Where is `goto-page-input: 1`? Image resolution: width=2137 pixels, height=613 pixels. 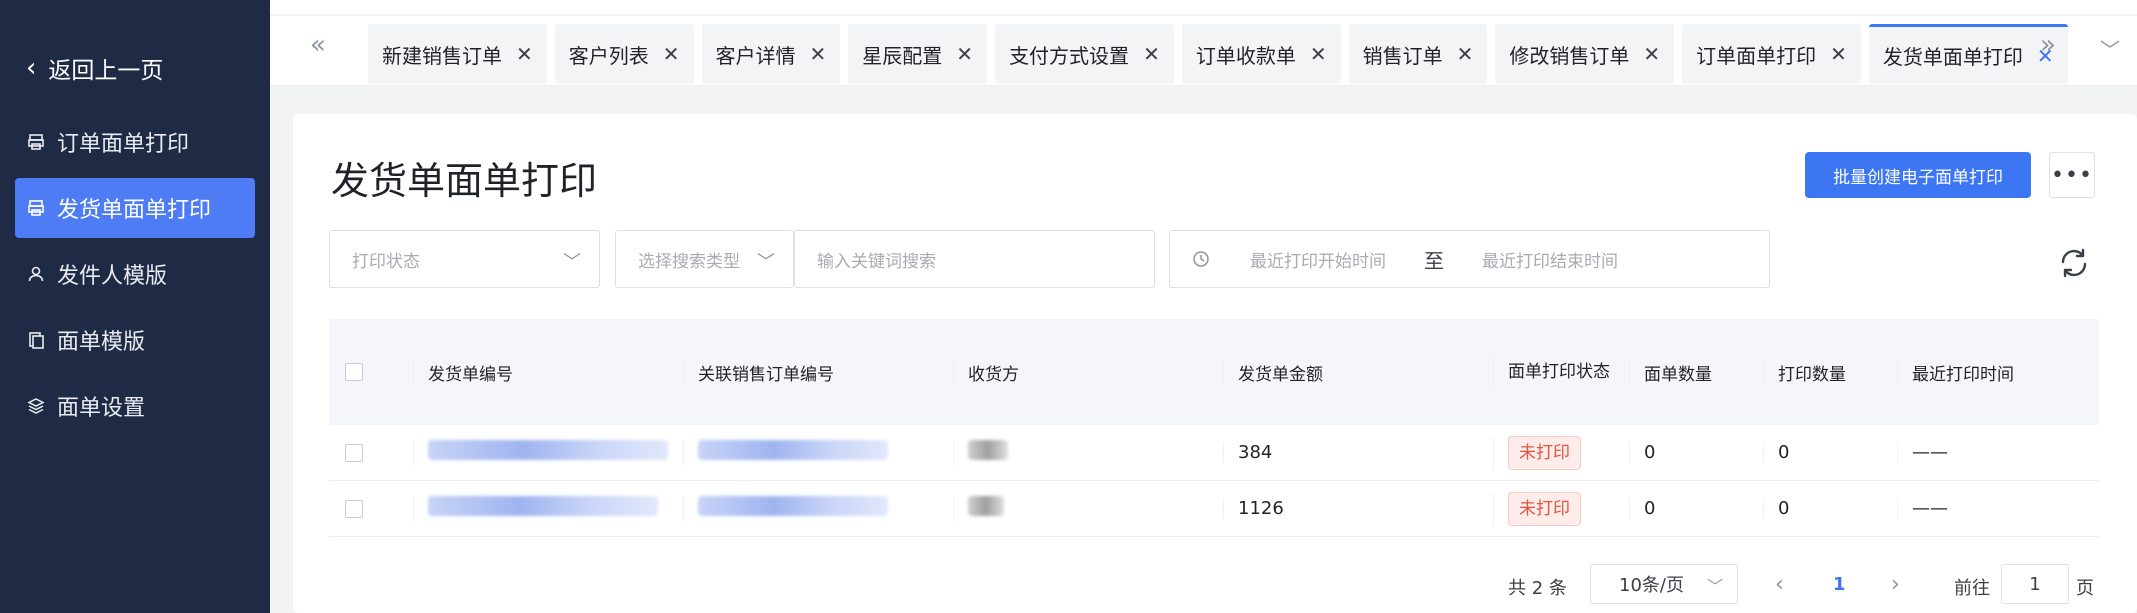 goto-page-input: 1 is located at coordinates (2035, 584).